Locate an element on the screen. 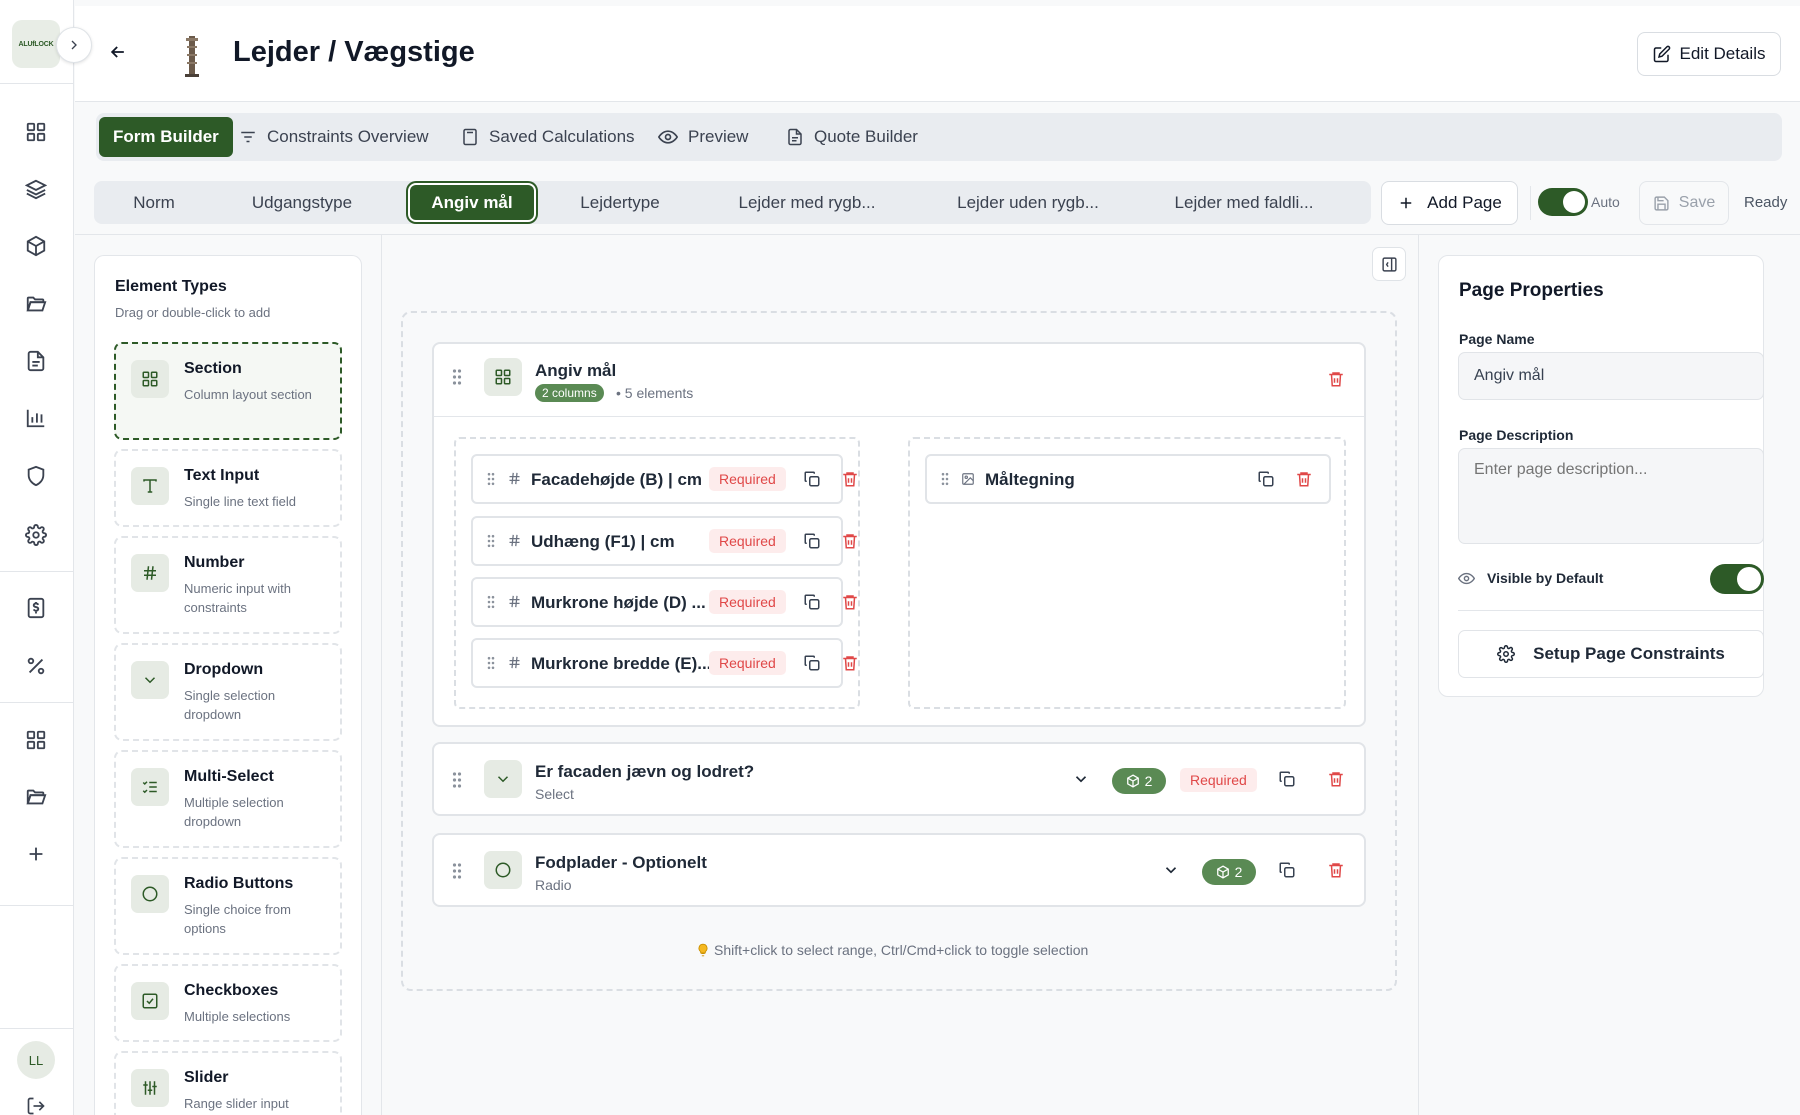  element-type-name: Checkboxes is located at coordinates (231, 990).